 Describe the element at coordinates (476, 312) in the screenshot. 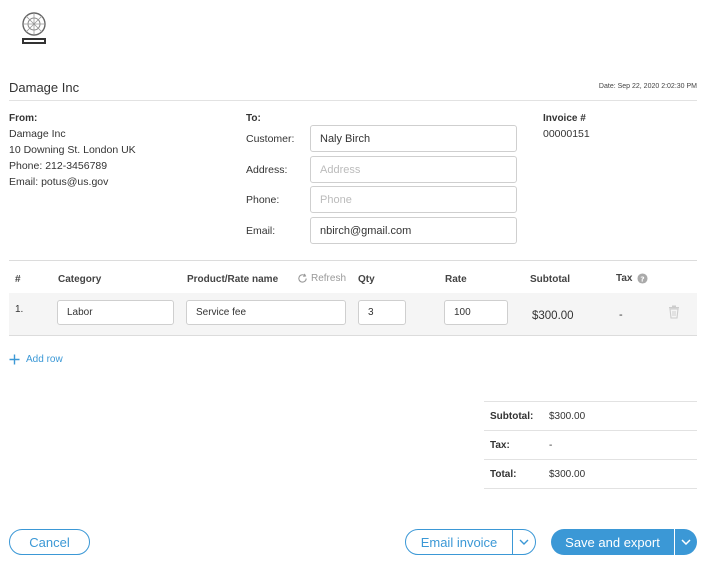

I see `rate-input` at that location.